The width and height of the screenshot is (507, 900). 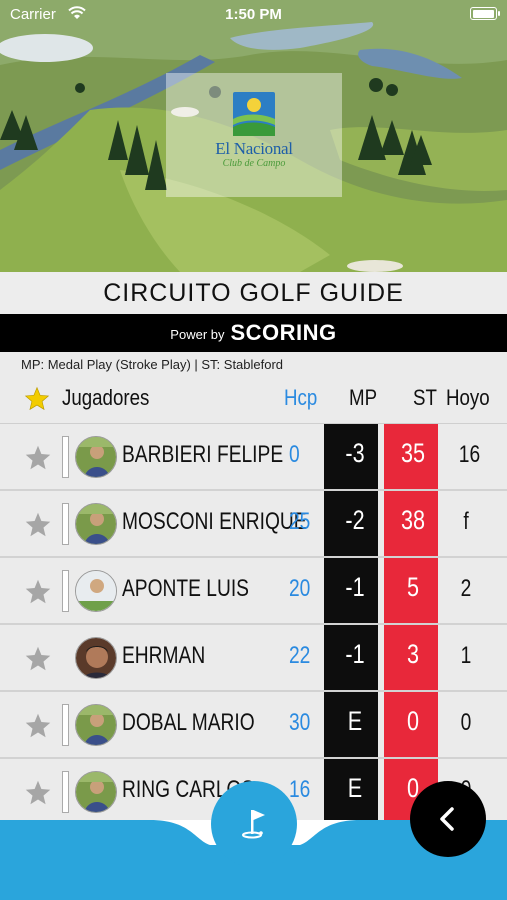 I want to click on player-hoyo: 0, so click(x=466, y=722).